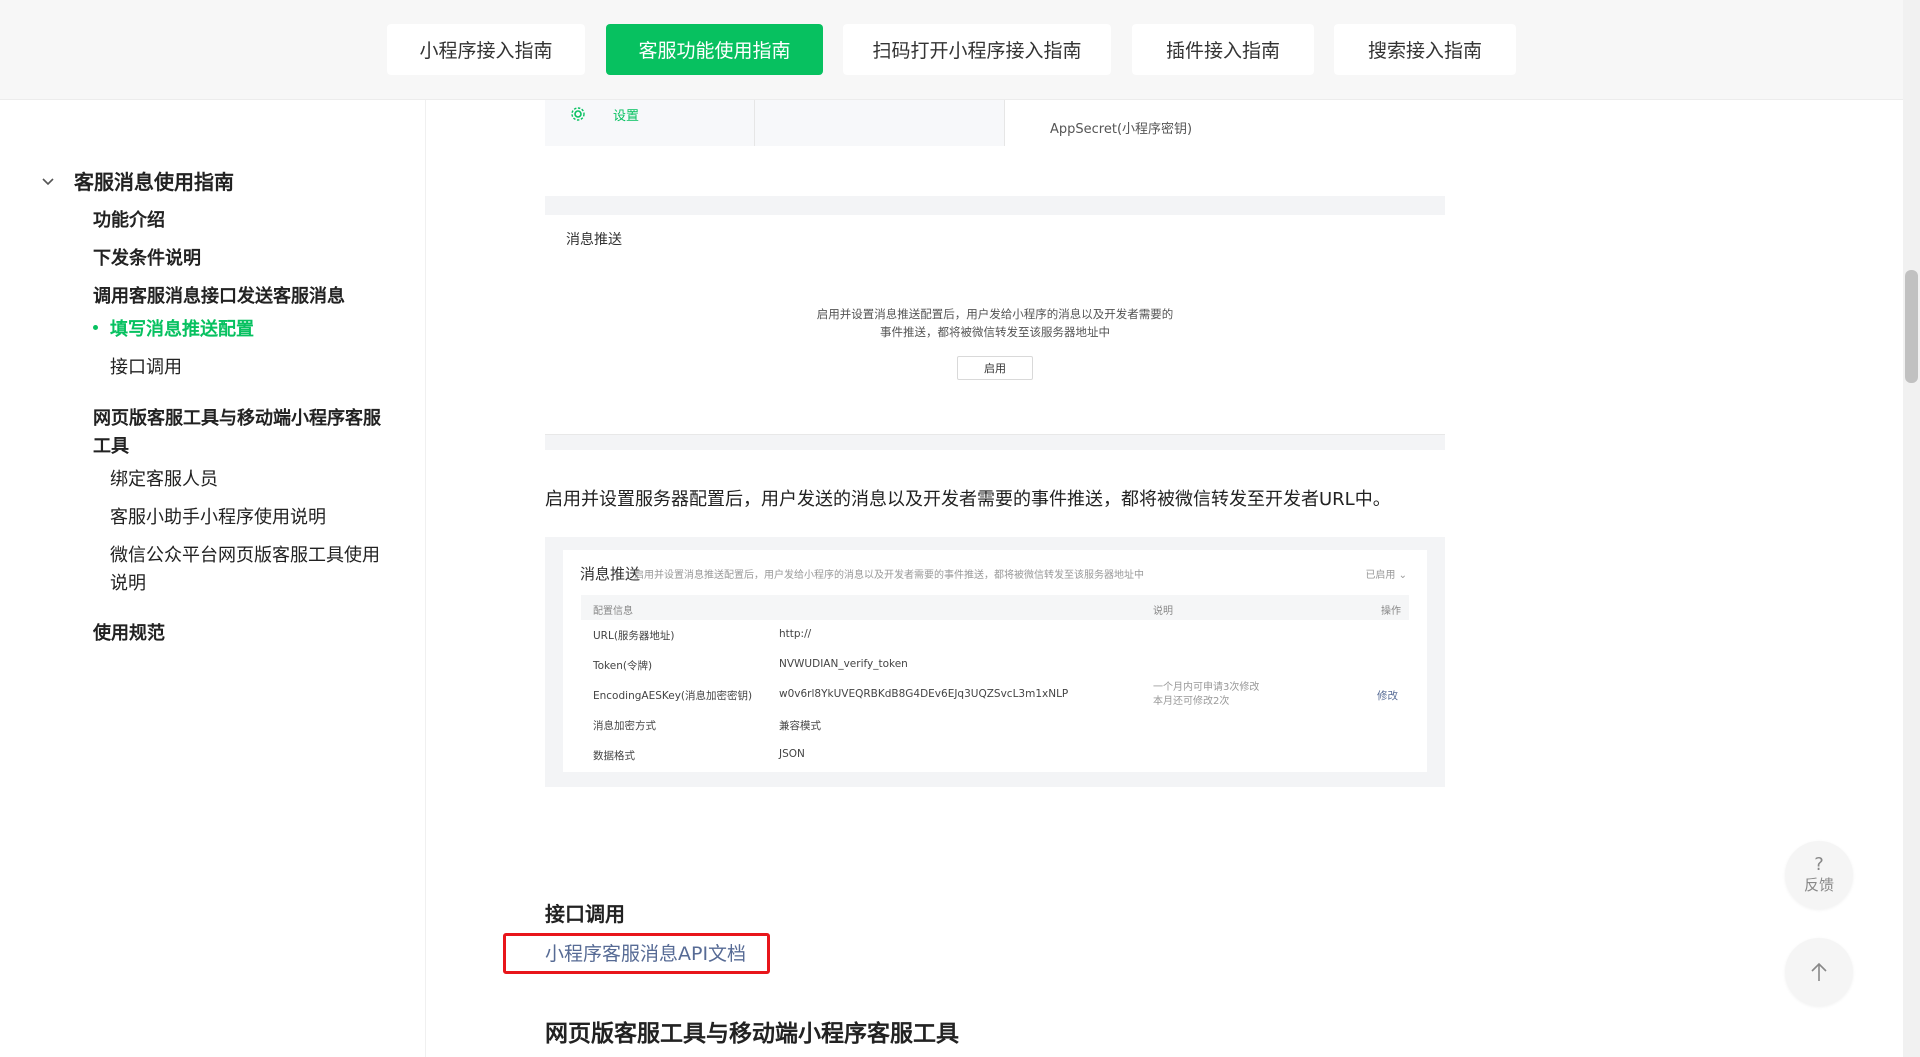  Describe the element at coordinates (650, 123) in the screenshot. I see `fragment-menu-column: 设置` at that location.